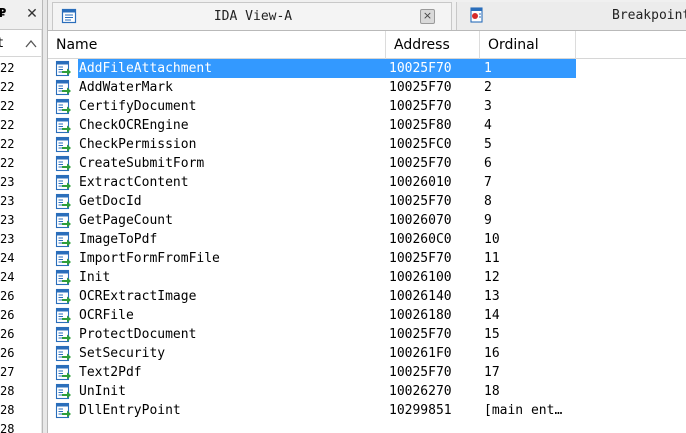 This screenshot has width=686, height=433. I want to click on breakpoint-icon, so click(476, 15).